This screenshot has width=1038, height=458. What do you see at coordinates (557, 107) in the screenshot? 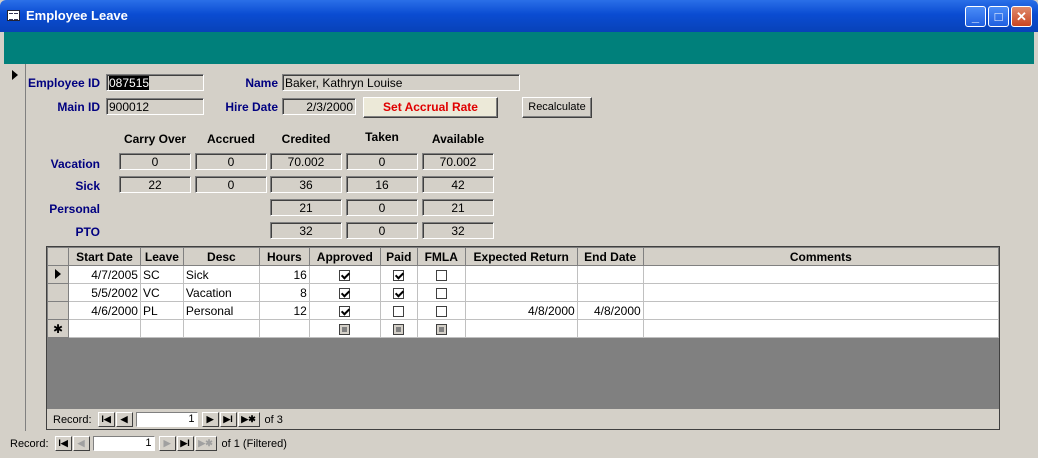
I see `recalculate-button: Recalculate` at bounding box center [557, 107].